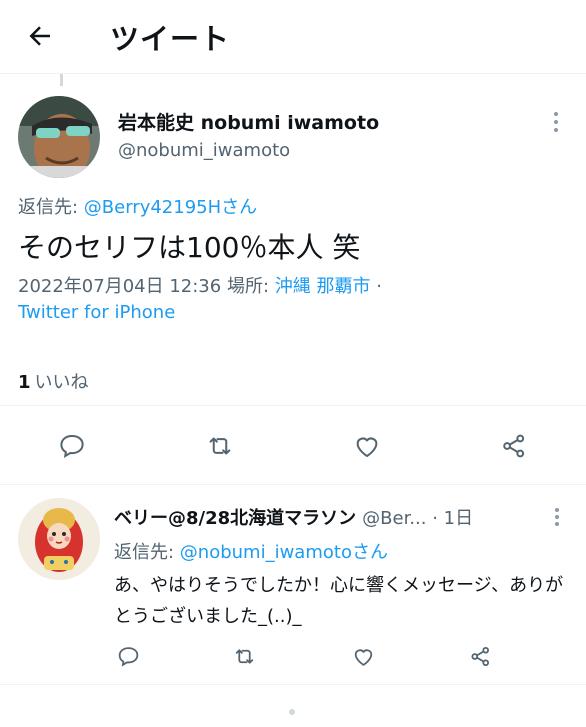 This screenshot has height=727, width=586. I want to click on reply-to-line: 返信先: @Berry42195Hさん, so click(137, 206).